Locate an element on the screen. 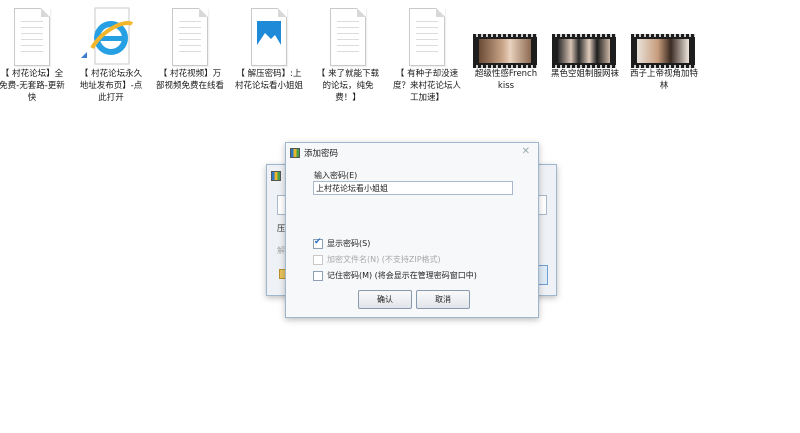 The image size is (800, 433). file-label: 【 来了就能下载的论坛，纯免费！】 is located at coordinates (348, 86).